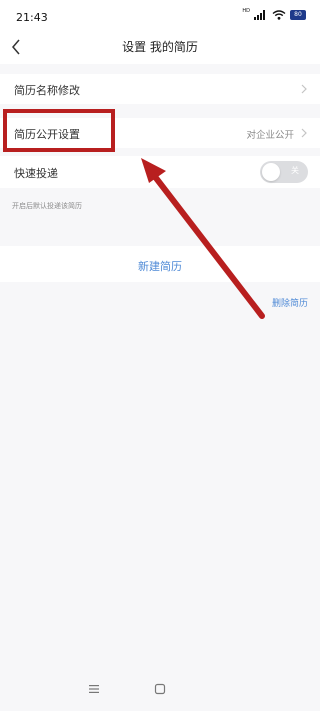  I want to click on quick-apply-toggle: 关, so click(284, 172).